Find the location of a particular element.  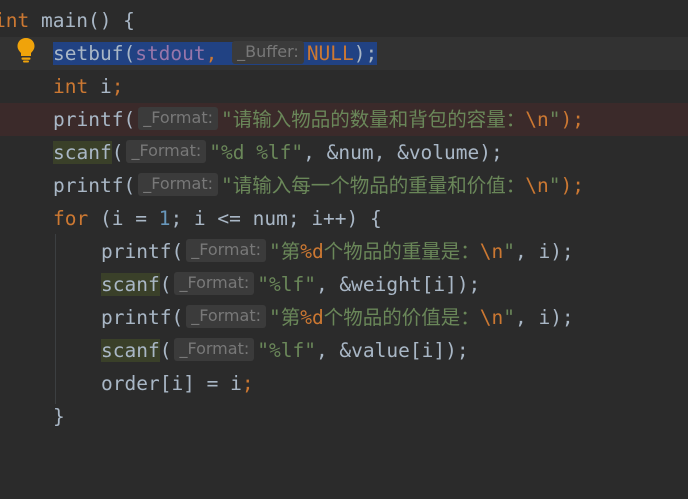

code-line-2: setbuf(stdout, _Buffer: NULL); is located at coordinates (344, 53).